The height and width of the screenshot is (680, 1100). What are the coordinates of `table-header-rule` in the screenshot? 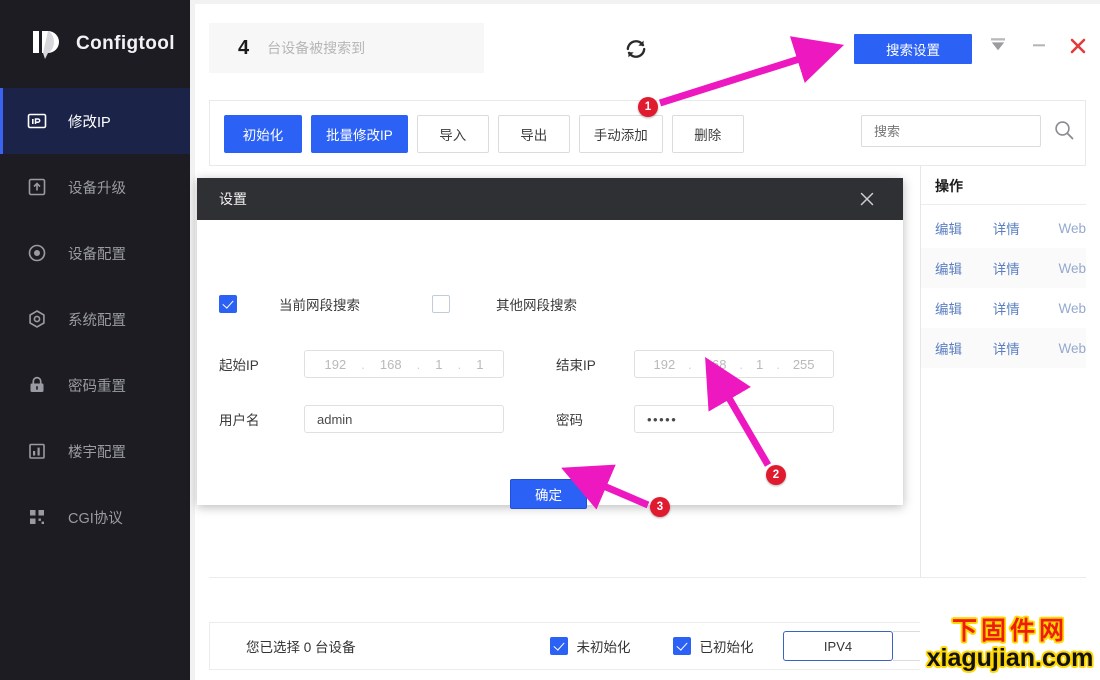 It's located at (1003, 204).